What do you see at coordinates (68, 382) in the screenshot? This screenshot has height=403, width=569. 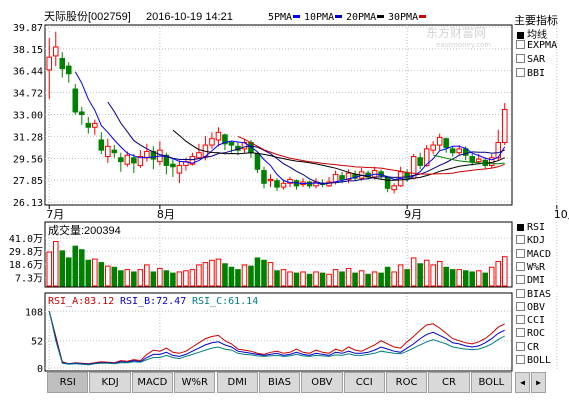 I see `tab-rsi: RSI` at bounding box center [68, 382].